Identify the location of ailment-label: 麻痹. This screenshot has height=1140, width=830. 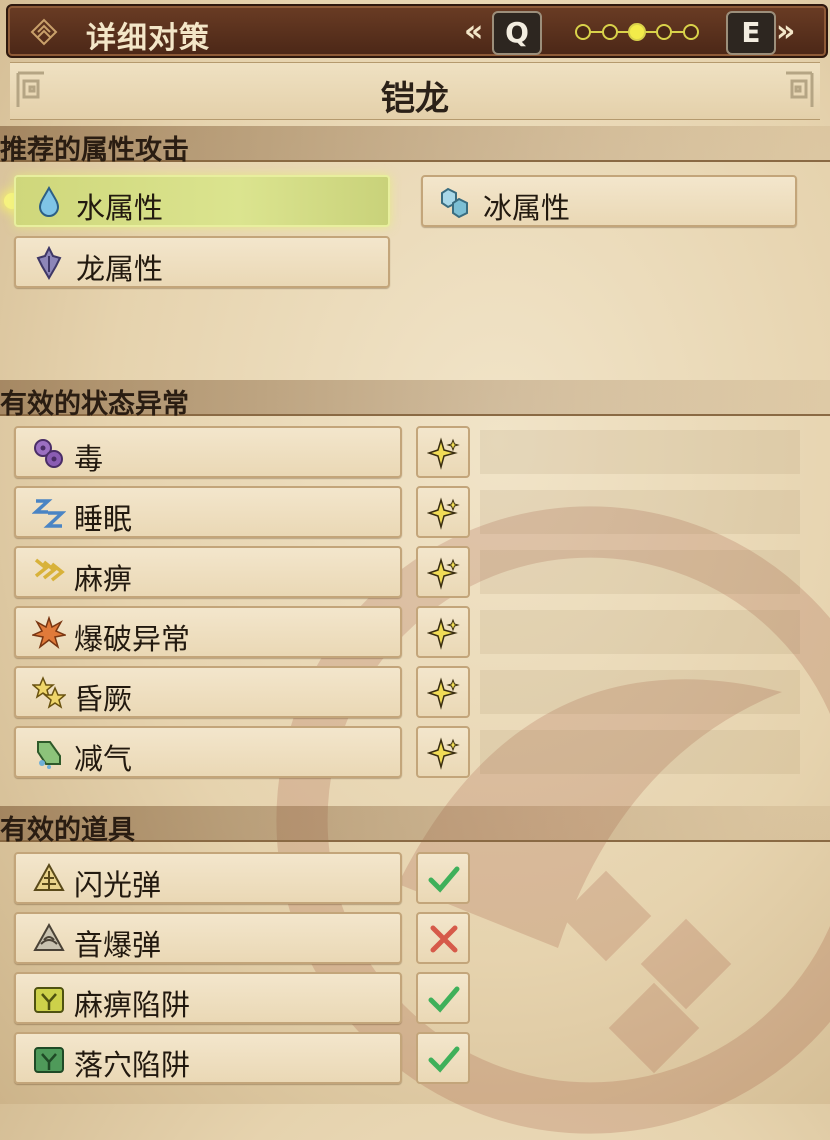
(103, 579).